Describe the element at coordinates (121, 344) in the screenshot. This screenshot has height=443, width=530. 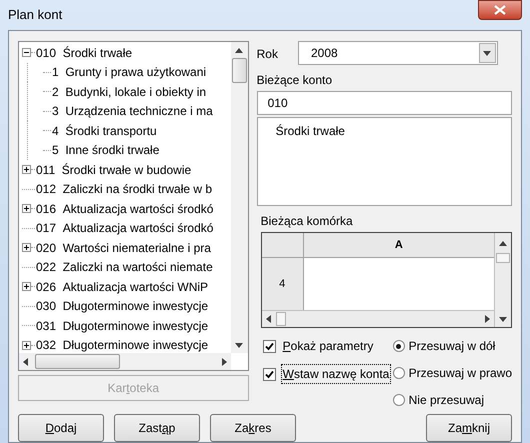
I see `tree-item: 032 Długoterminowe inwestycje` at that location.